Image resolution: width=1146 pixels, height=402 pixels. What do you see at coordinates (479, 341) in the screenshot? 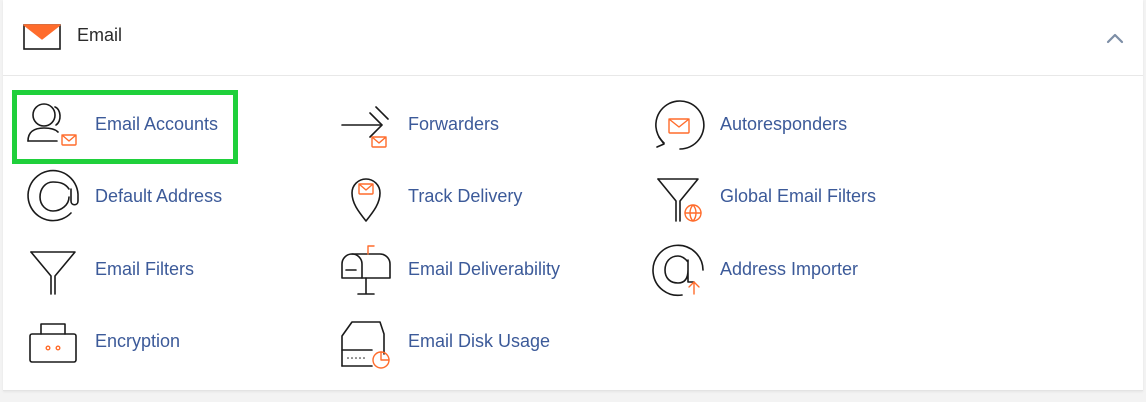
I see `item-label: Email Disk Usage` at bounding box center [479, 341].